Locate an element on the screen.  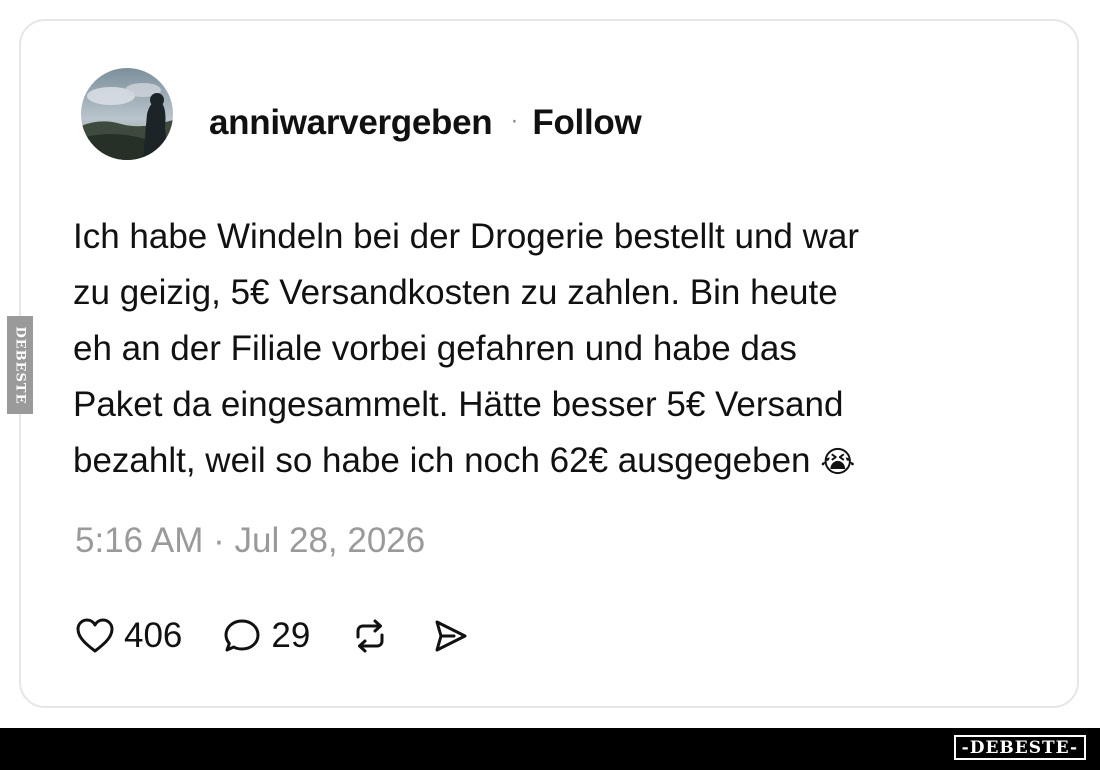
like-button: 406 is located at coordinates (128, 636).